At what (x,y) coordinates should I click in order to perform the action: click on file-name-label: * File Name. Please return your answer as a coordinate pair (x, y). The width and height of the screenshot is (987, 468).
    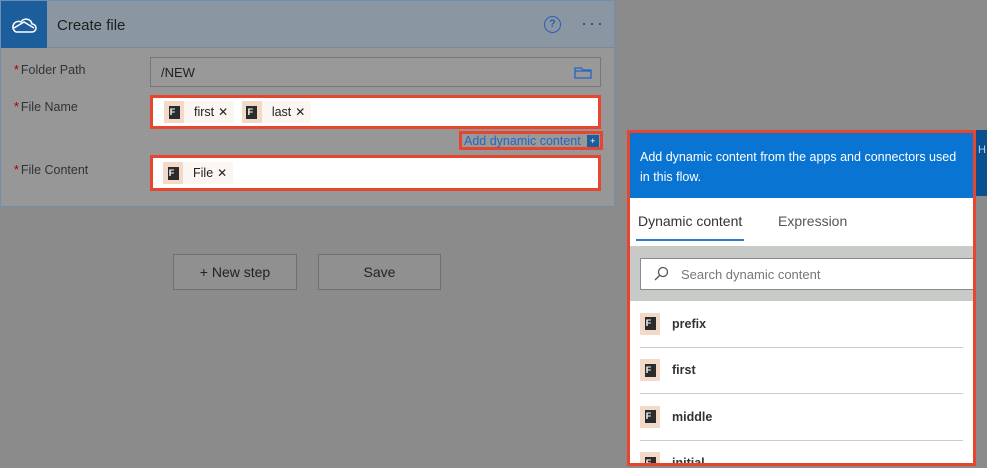
    Looking at the image, I should click on (46, 107).